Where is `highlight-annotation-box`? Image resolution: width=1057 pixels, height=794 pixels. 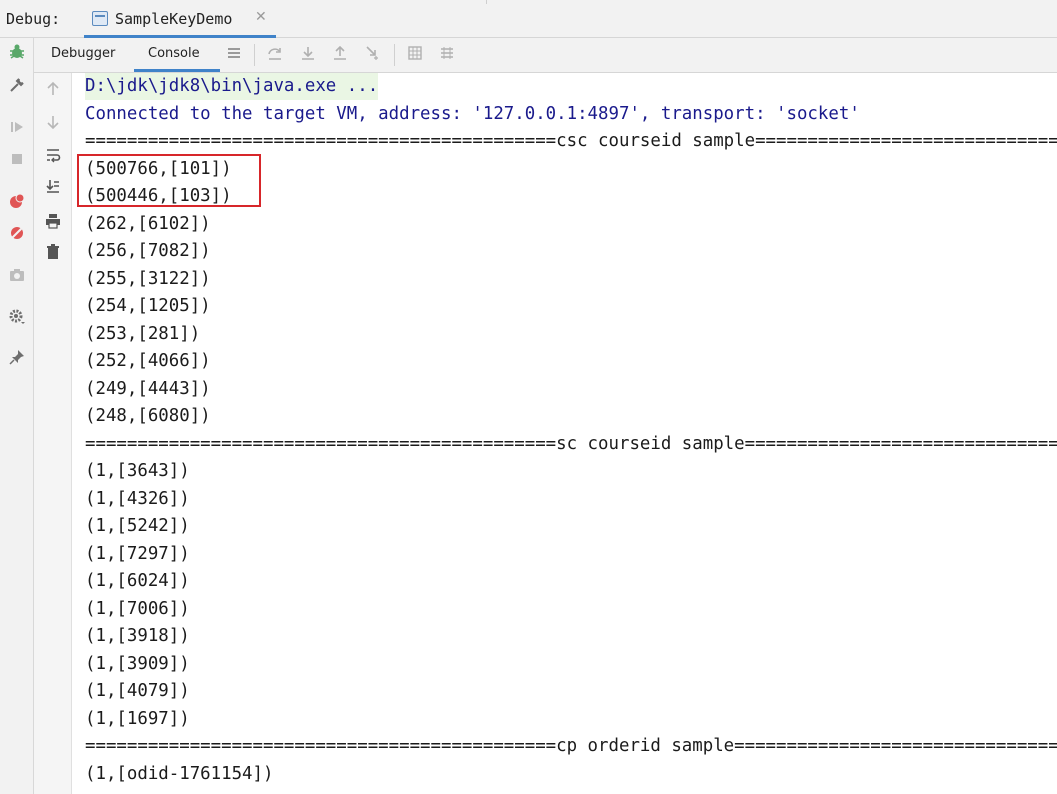 highlight-annotation-box is located at coordinates (169, 180).